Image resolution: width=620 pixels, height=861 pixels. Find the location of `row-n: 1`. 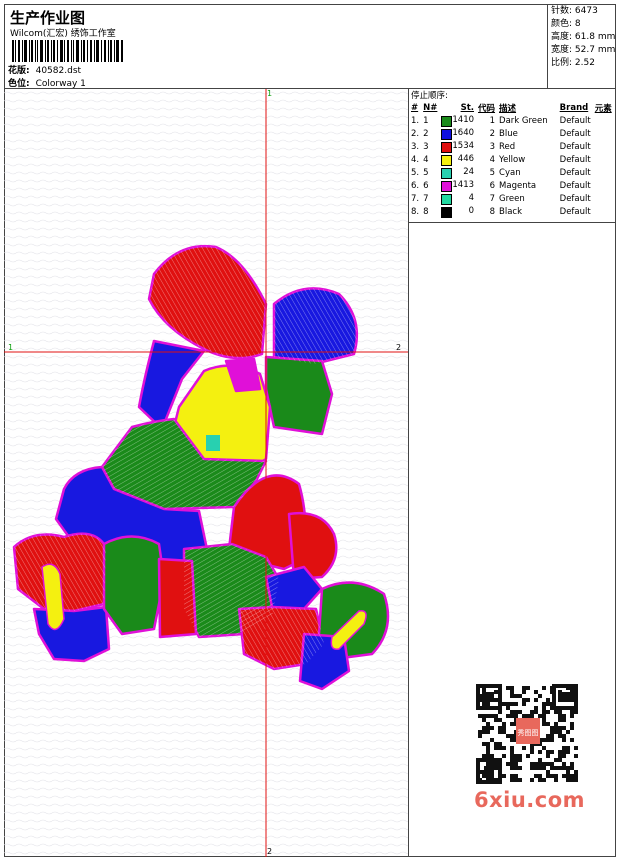

row-n: 1 is located at coordinates (426, 120).